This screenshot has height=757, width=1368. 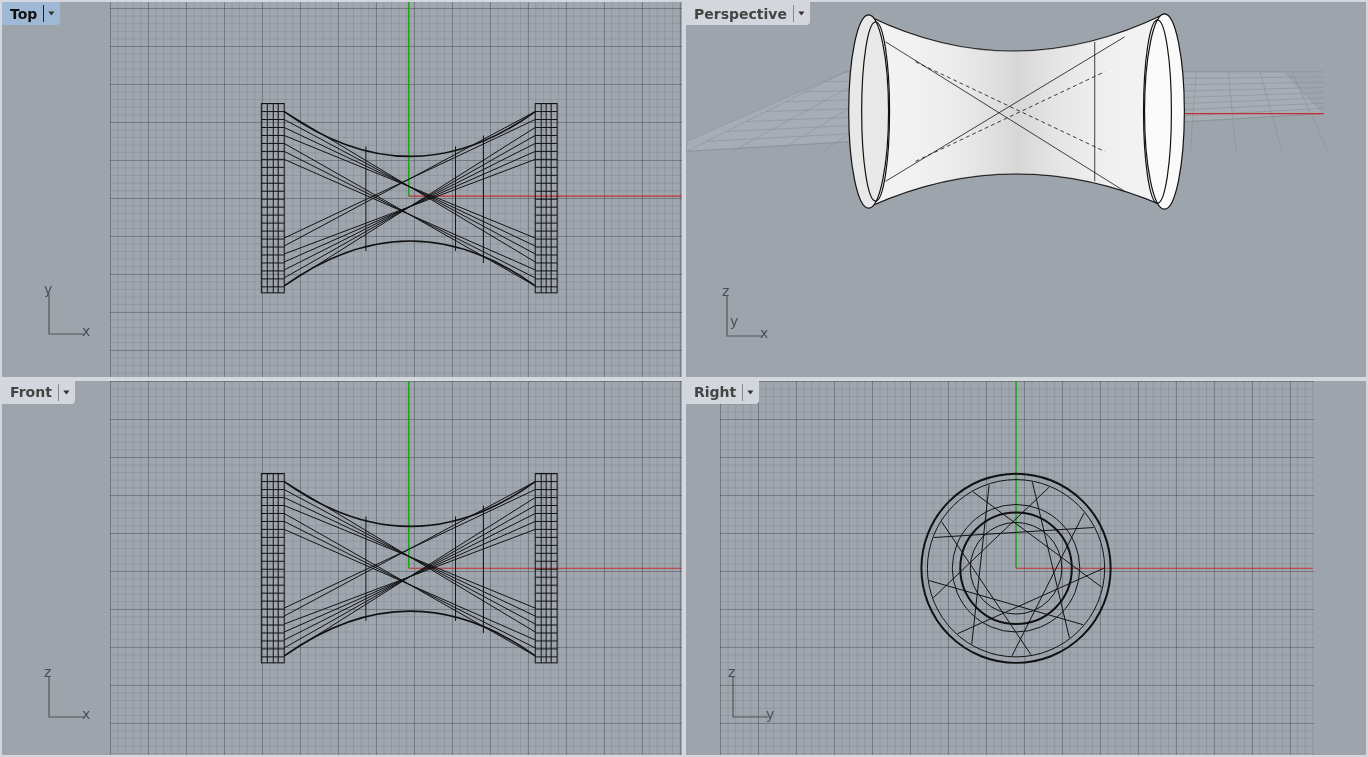 I want to click on viewport-tab: Top, so click(x=31, y=13).